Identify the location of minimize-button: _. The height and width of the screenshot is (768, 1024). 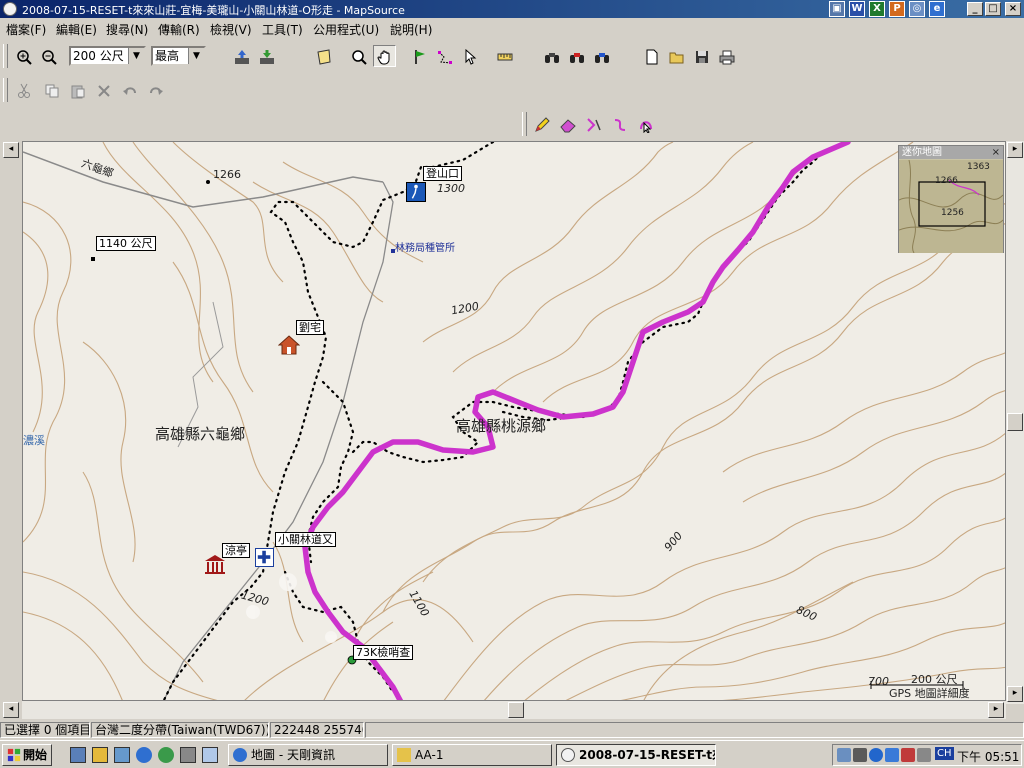
(975, 9).